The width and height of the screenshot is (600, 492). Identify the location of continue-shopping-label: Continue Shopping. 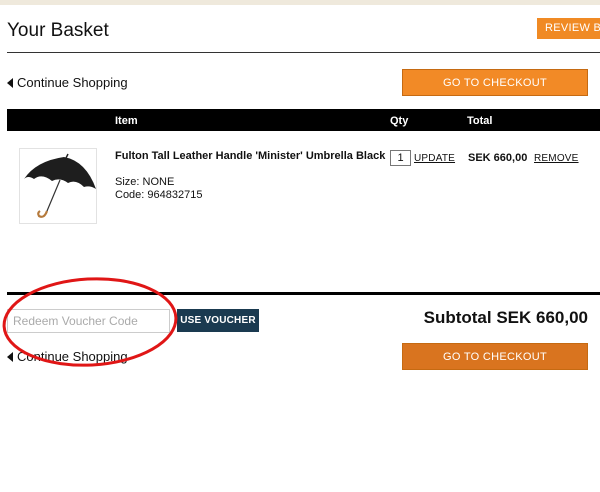
(72, 82).